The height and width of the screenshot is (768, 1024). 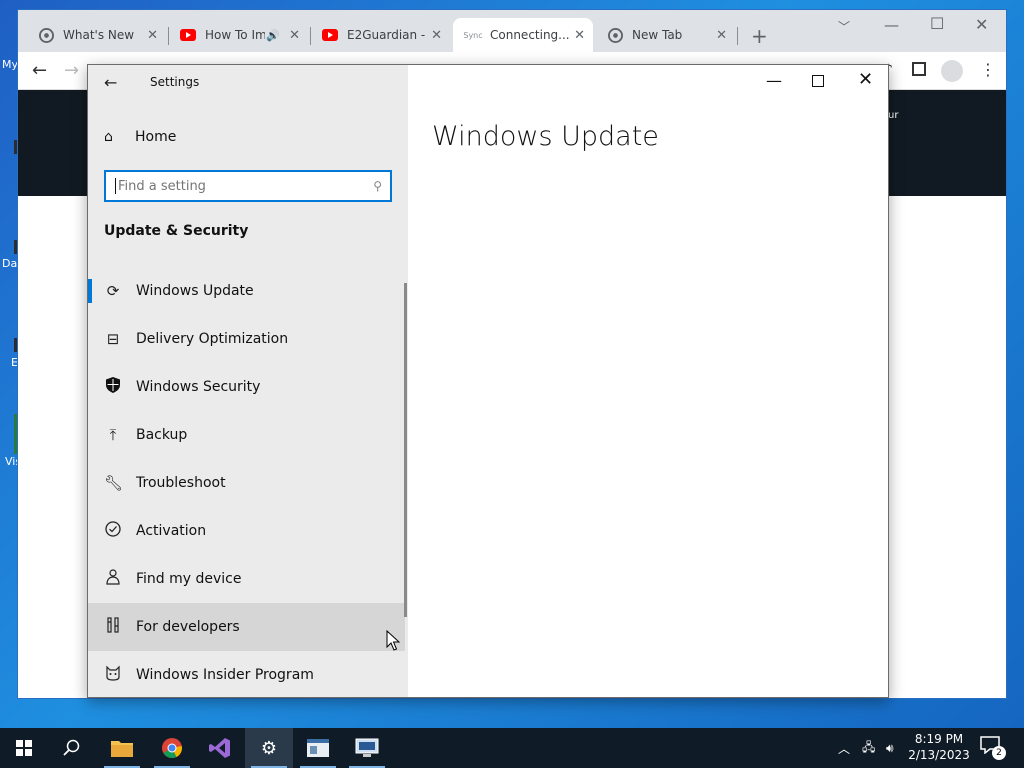 What do you see at coordinates (981, 24) in the screenshot?
I see `close-window-icon: ✕` at bounding box center [981, 24].